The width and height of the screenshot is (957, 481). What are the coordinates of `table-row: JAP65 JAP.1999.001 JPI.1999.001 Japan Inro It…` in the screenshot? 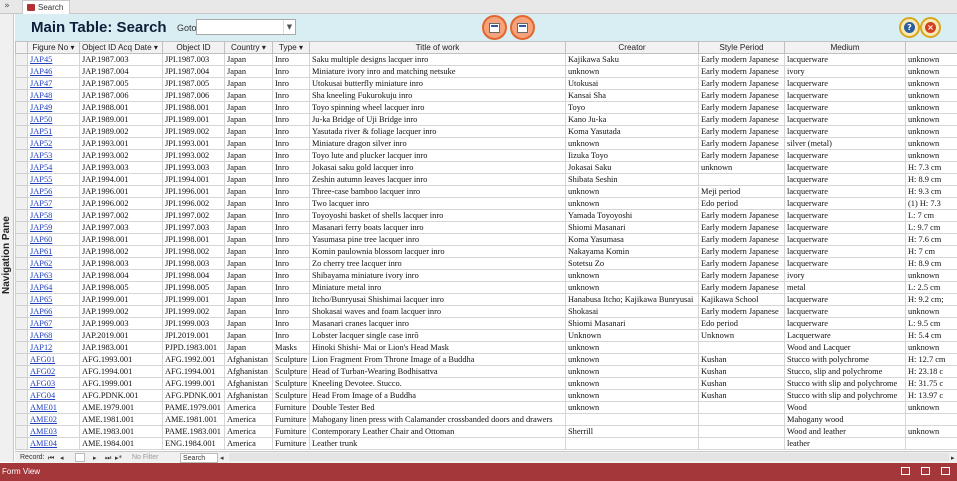 It's located at (486, 299).